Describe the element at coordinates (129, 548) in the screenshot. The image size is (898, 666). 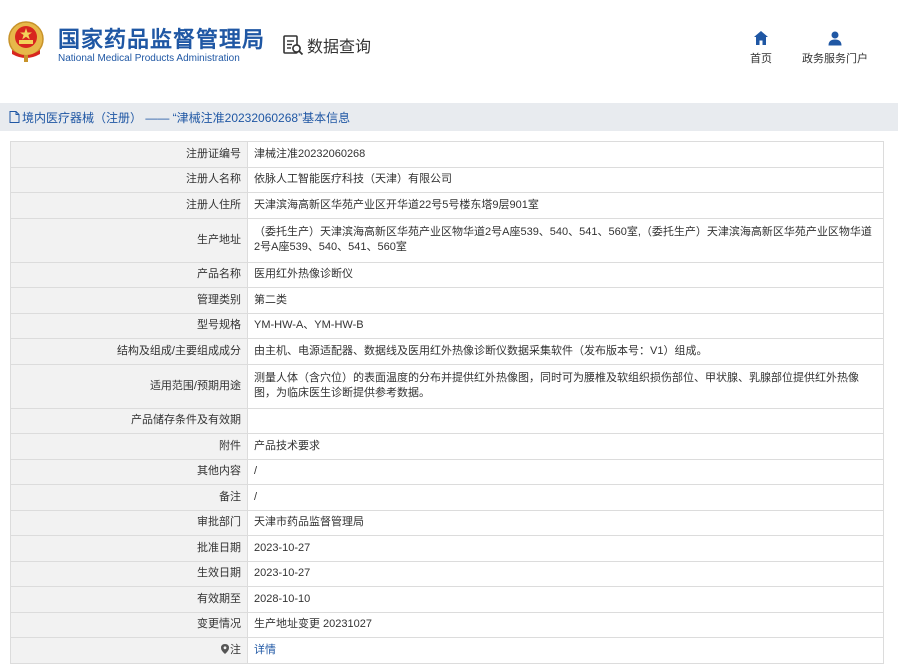
I see `field-label: 批准日期` at that location.